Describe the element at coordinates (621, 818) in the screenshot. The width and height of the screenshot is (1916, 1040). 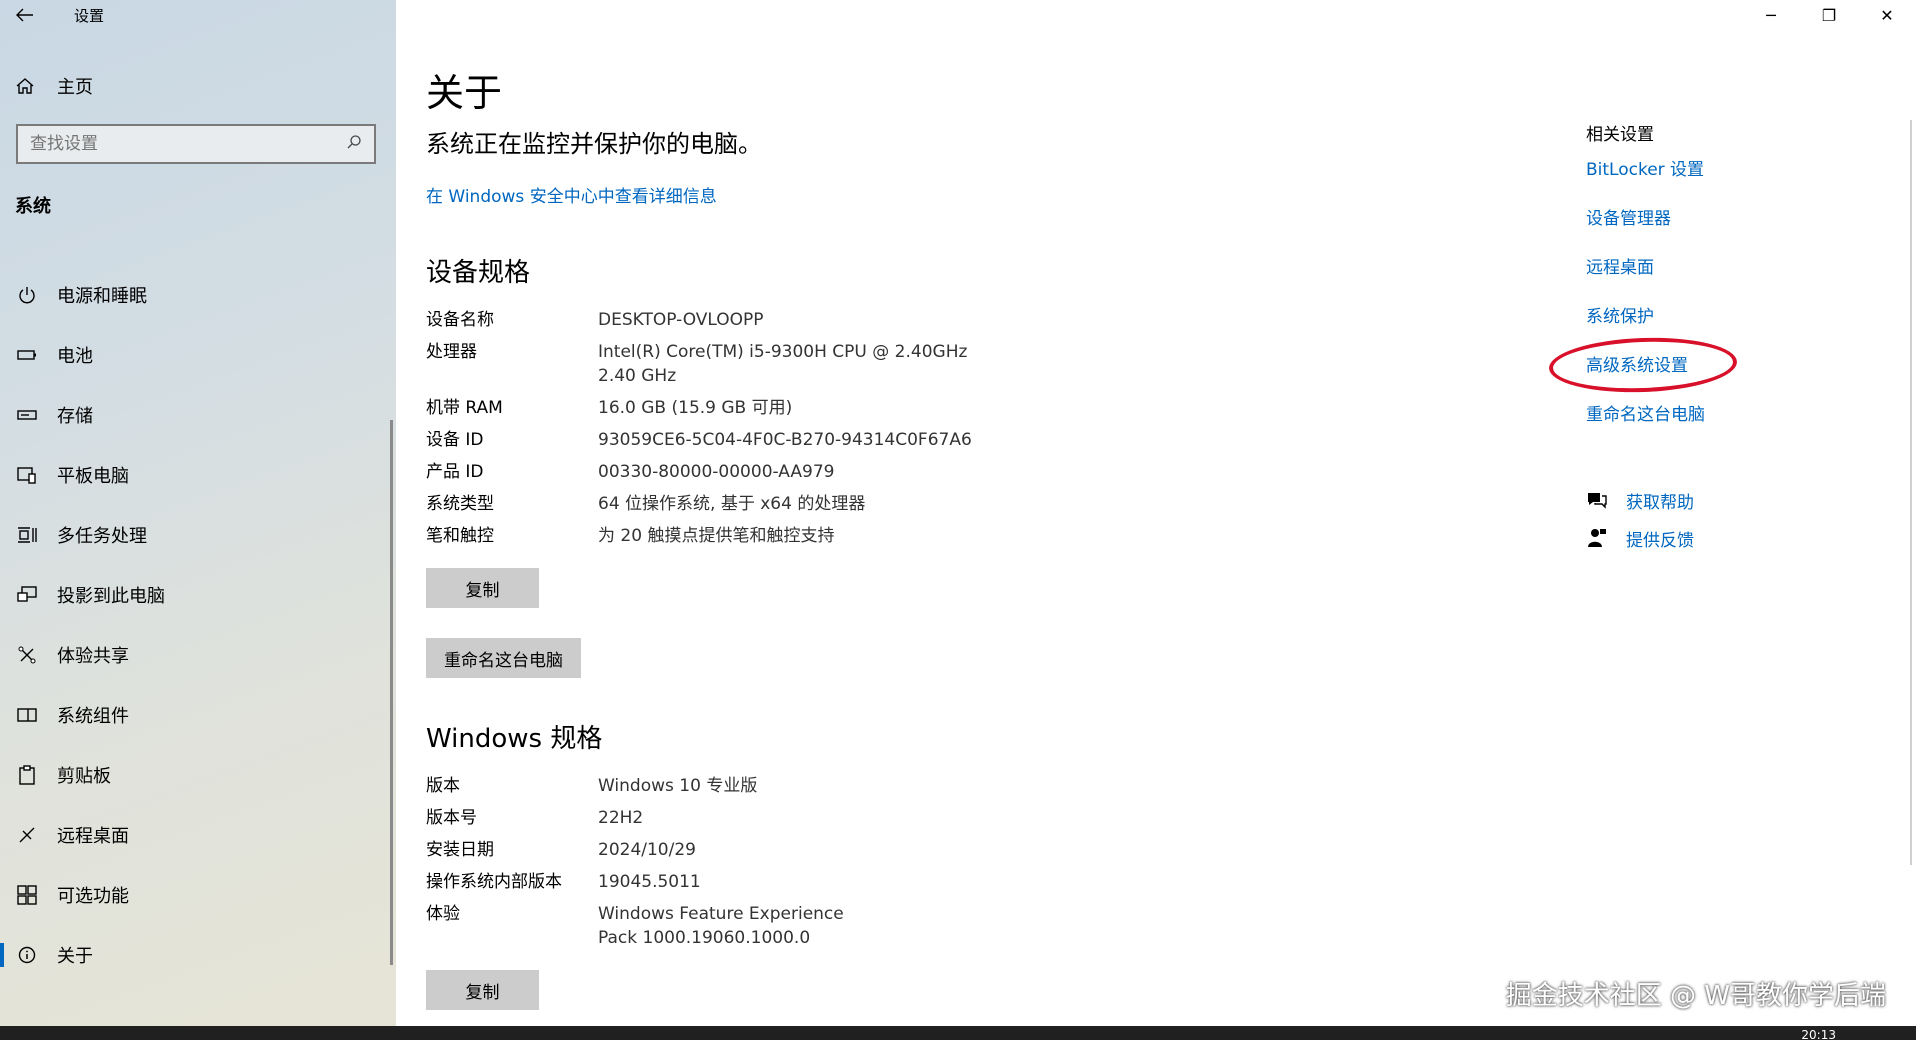
I see `spec-value: 22H2` at that location.